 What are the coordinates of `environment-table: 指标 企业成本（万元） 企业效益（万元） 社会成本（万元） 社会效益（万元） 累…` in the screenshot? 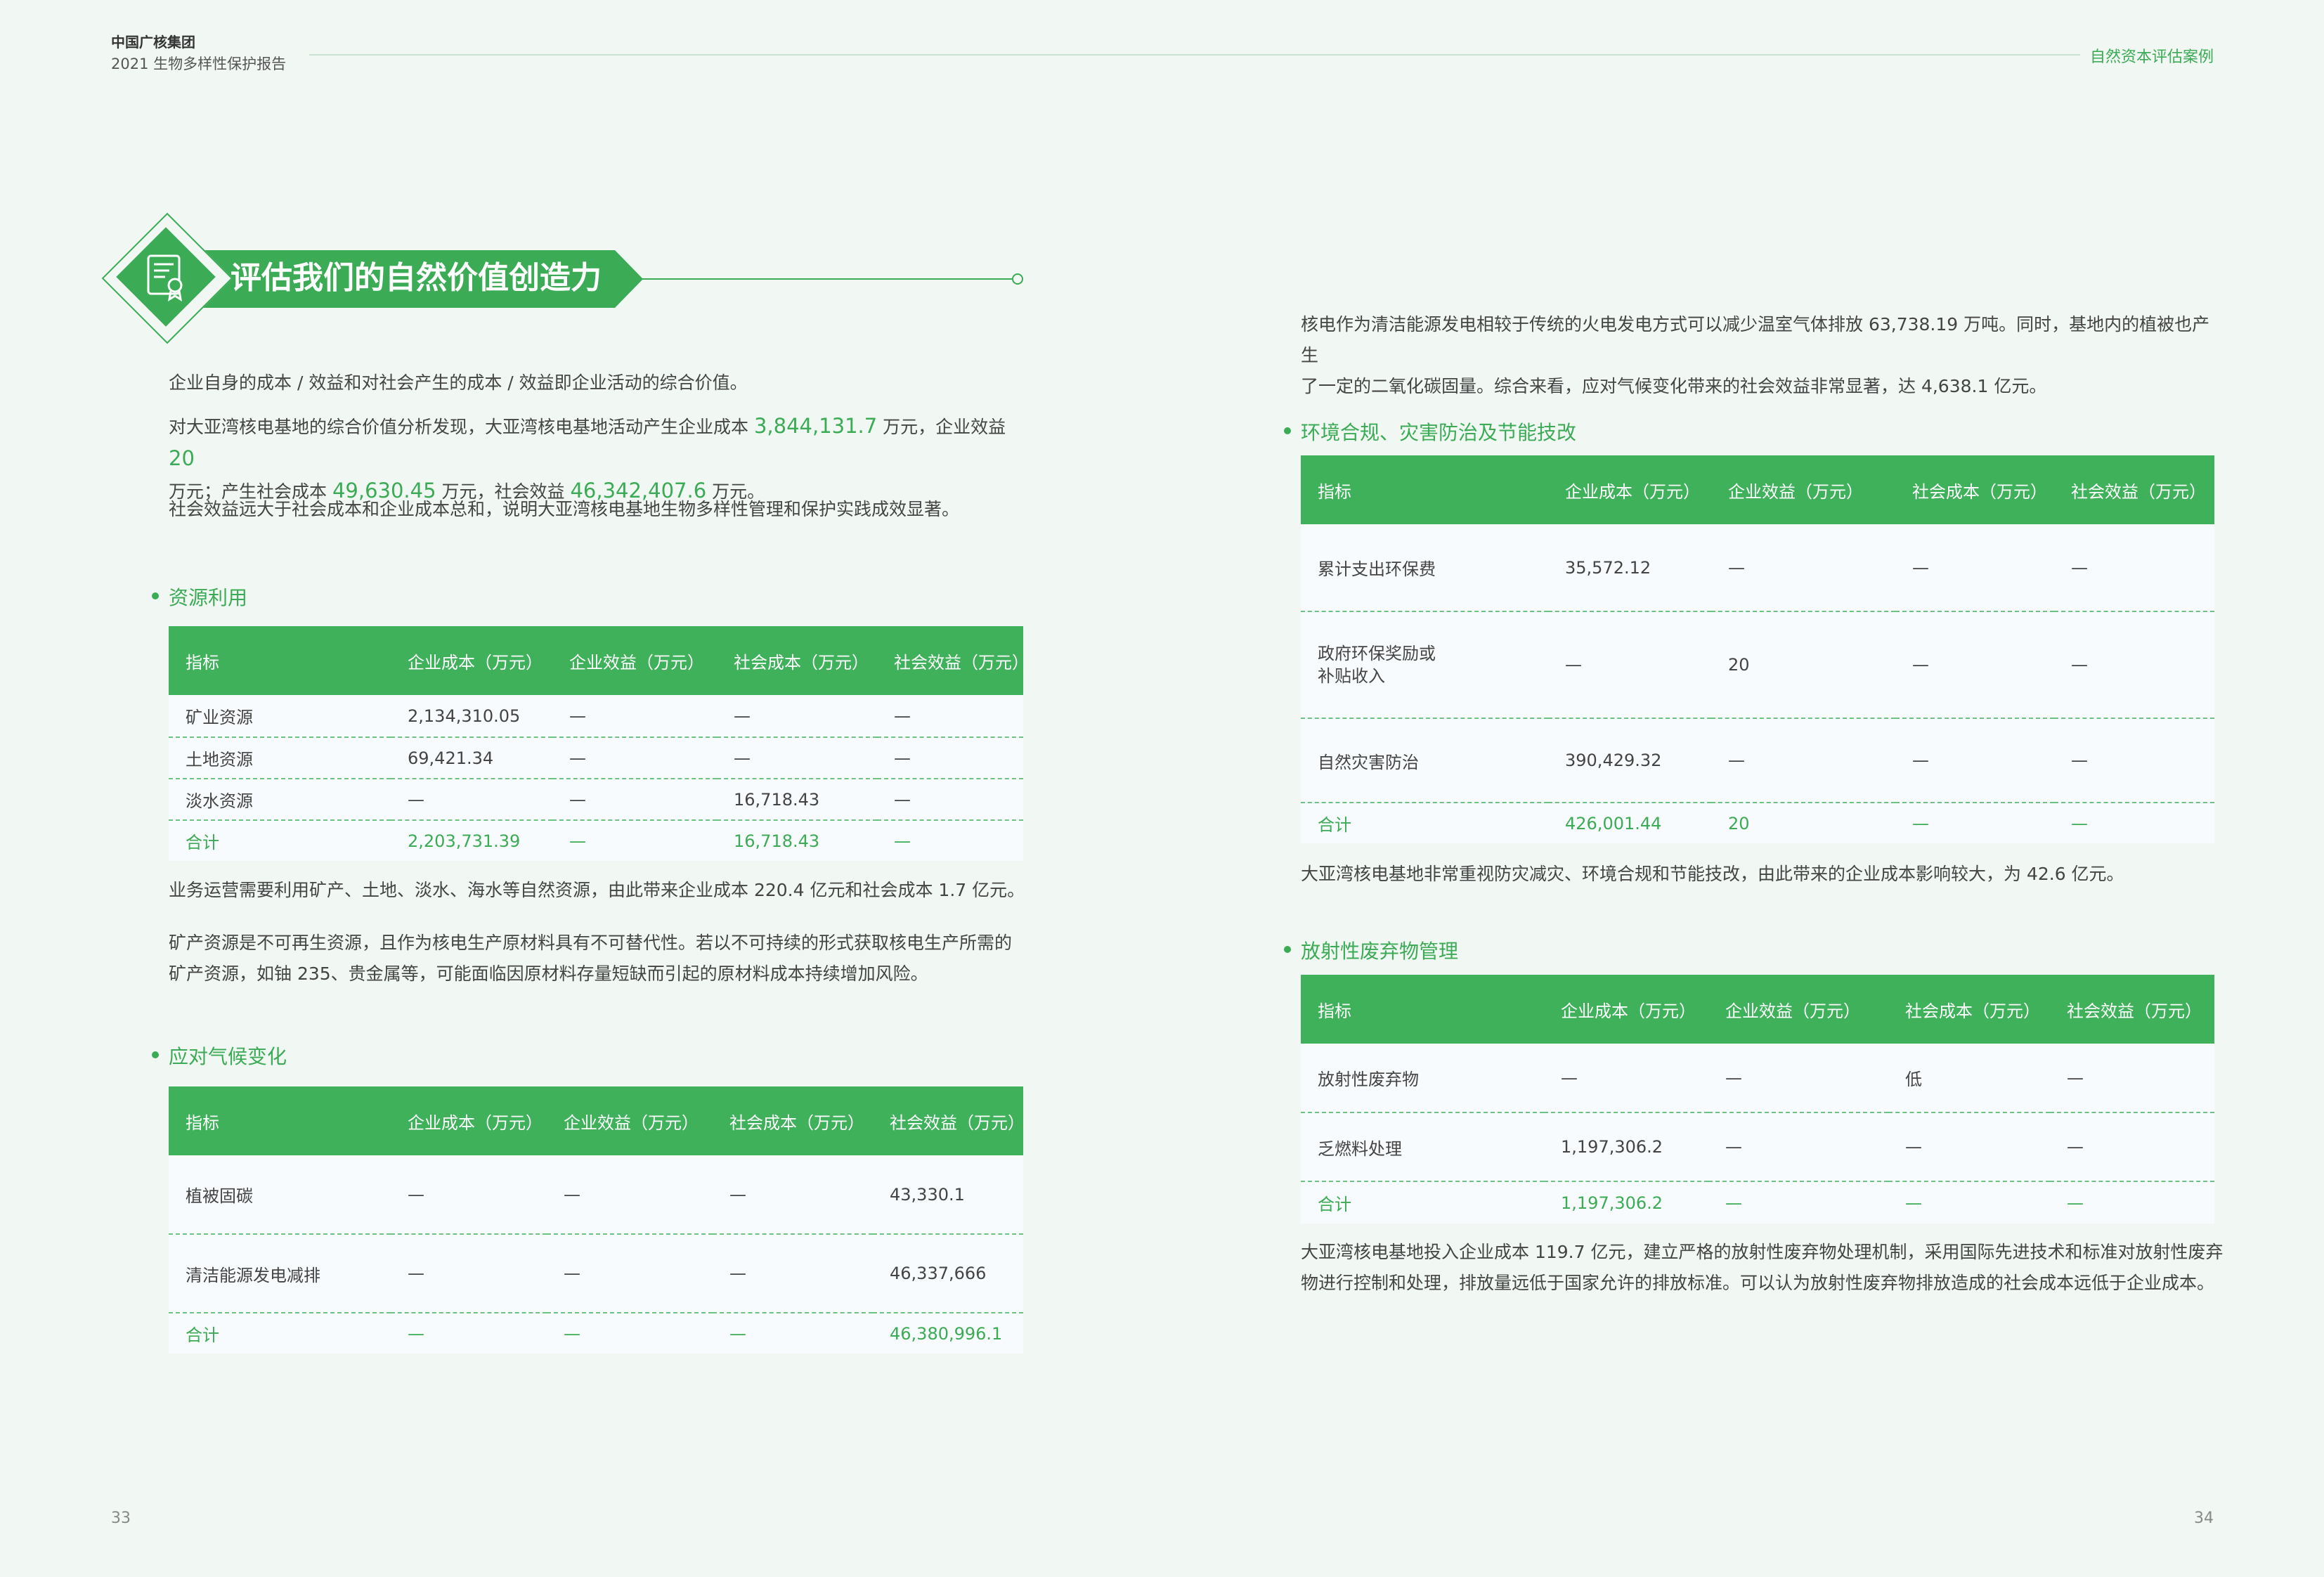 It's located at (1757, 649).